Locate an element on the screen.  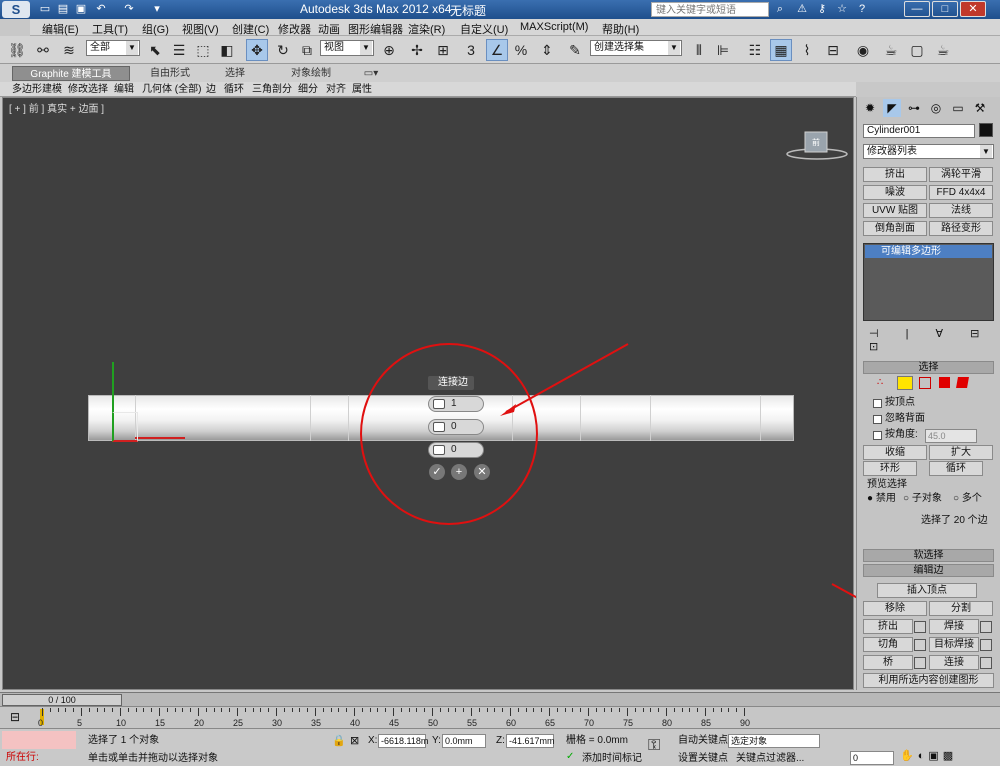
qa-dropdown-icon: ▾ is located at coordinates (157, 9).